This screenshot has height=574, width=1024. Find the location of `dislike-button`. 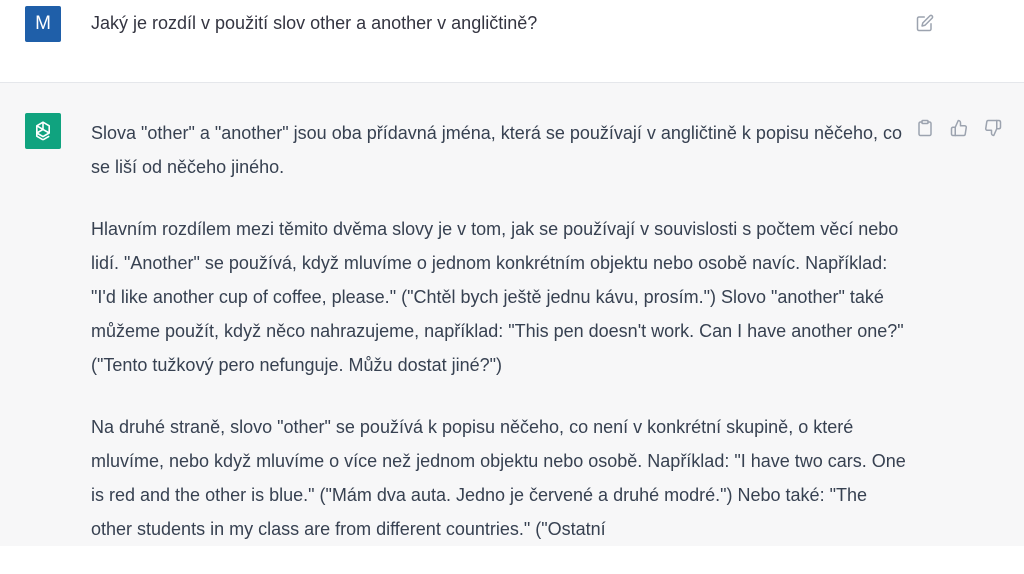

dislike-button is located at coordinates (993, 128).